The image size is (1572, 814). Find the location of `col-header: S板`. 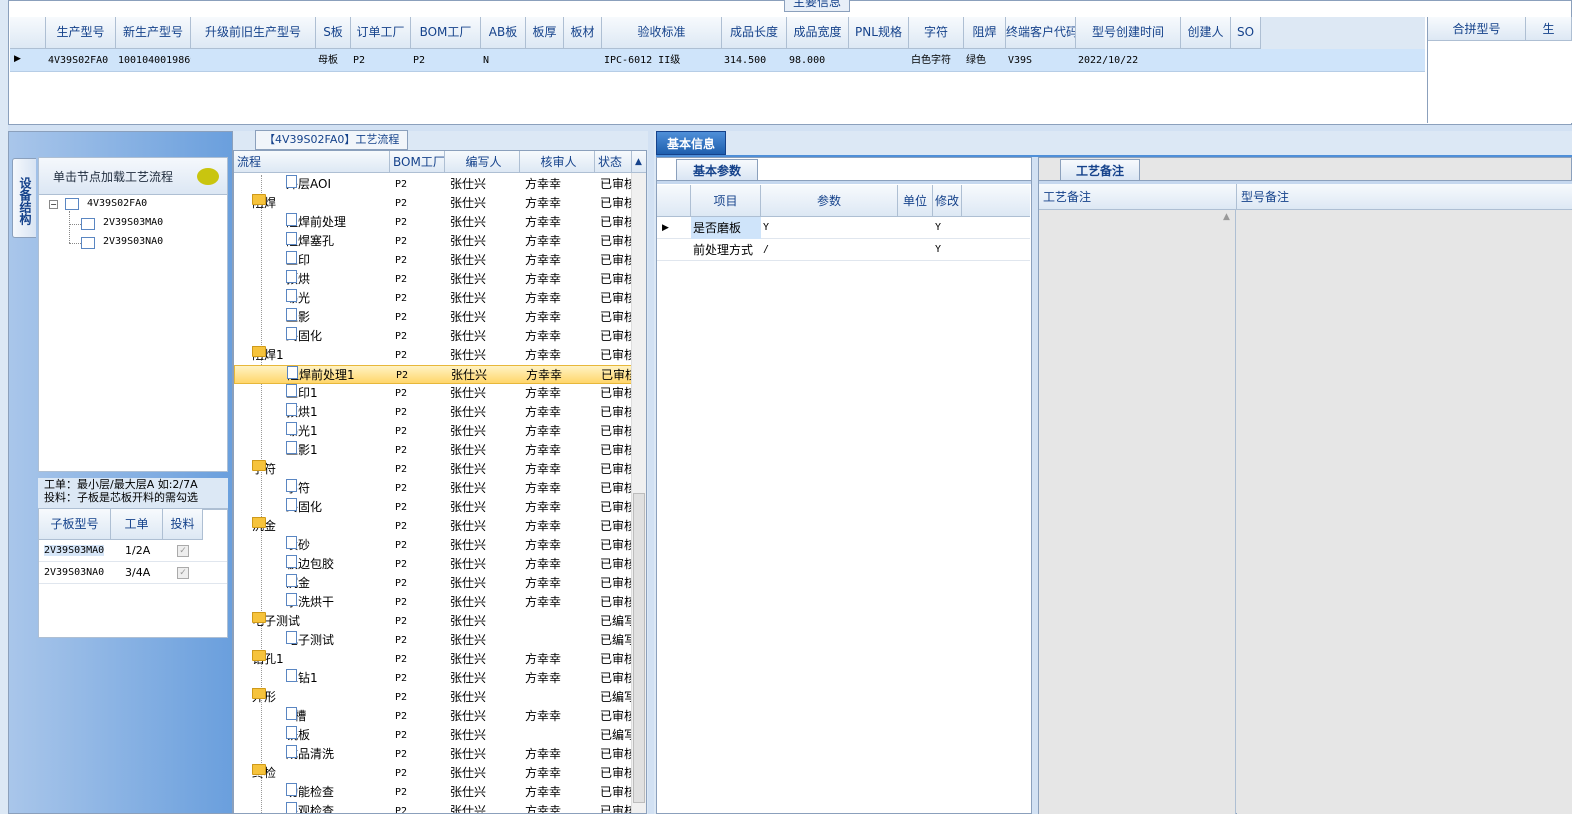

col-header: S板 is located at coordinates (333, 33).